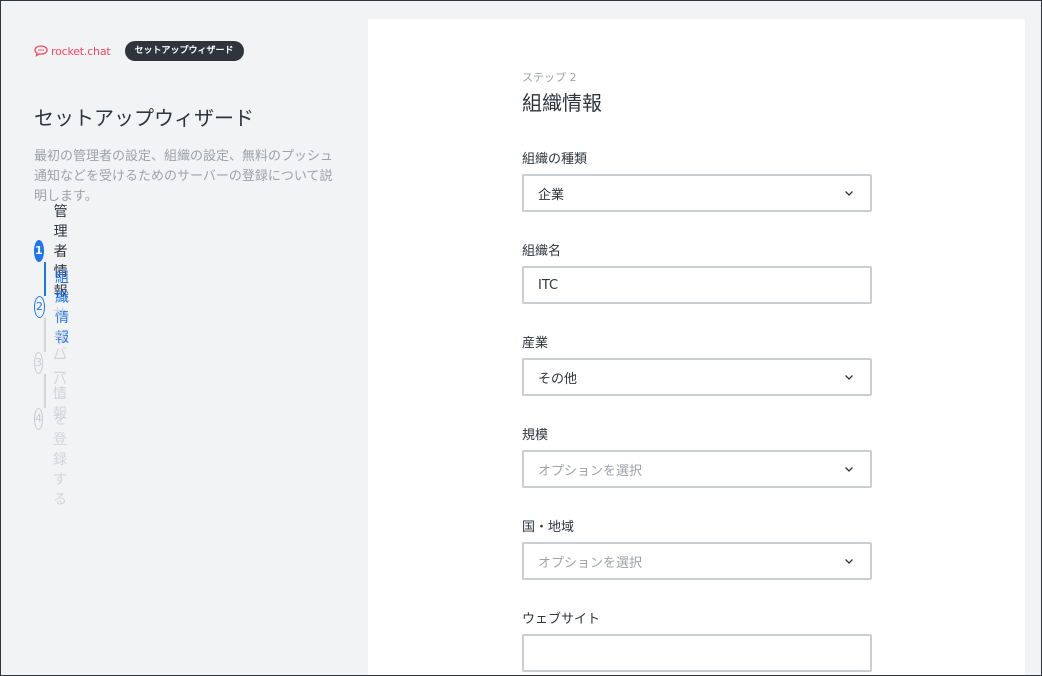 This screenshot has width=1042, height=676. Describe the element at coordinates (697, 193) in the screenshot. I see `org-type-select: 企業` at that location.